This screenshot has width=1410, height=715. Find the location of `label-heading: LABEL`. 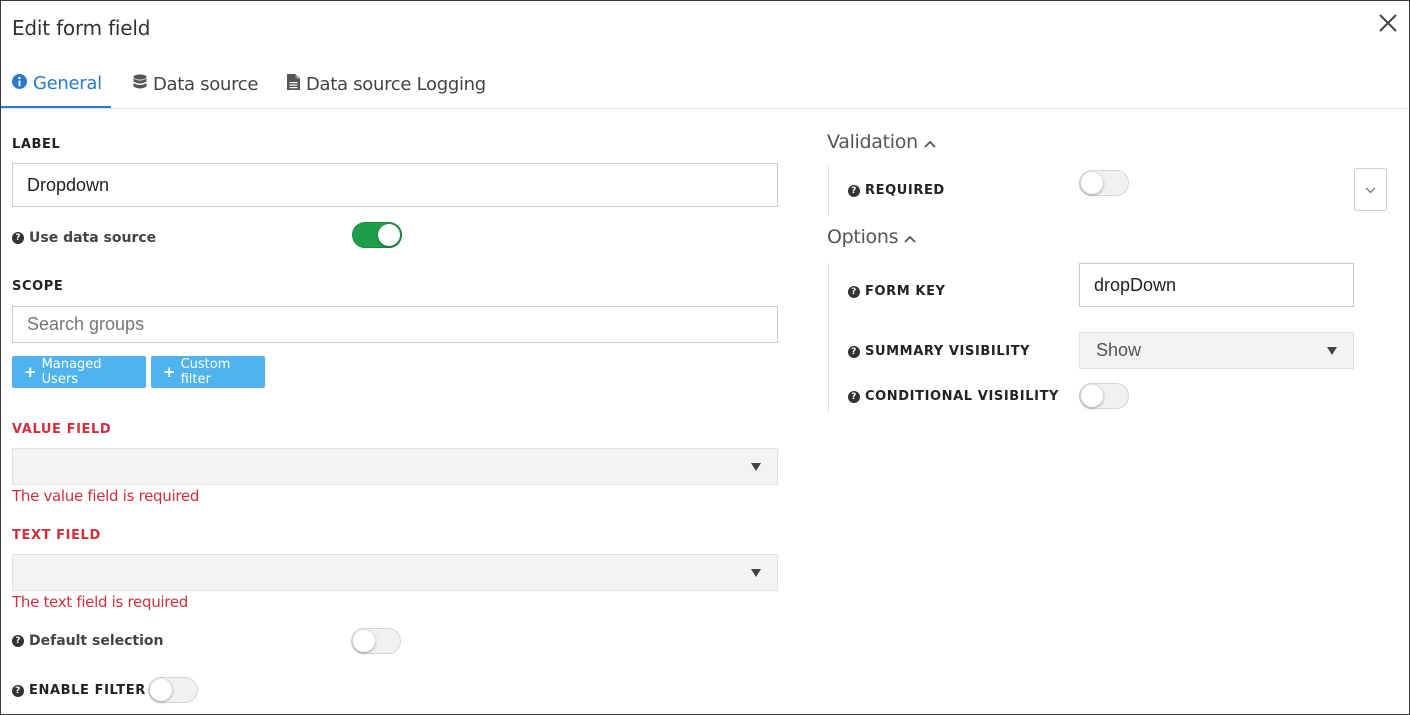

label-heading: LABEL is located at coordinates (36, 144).